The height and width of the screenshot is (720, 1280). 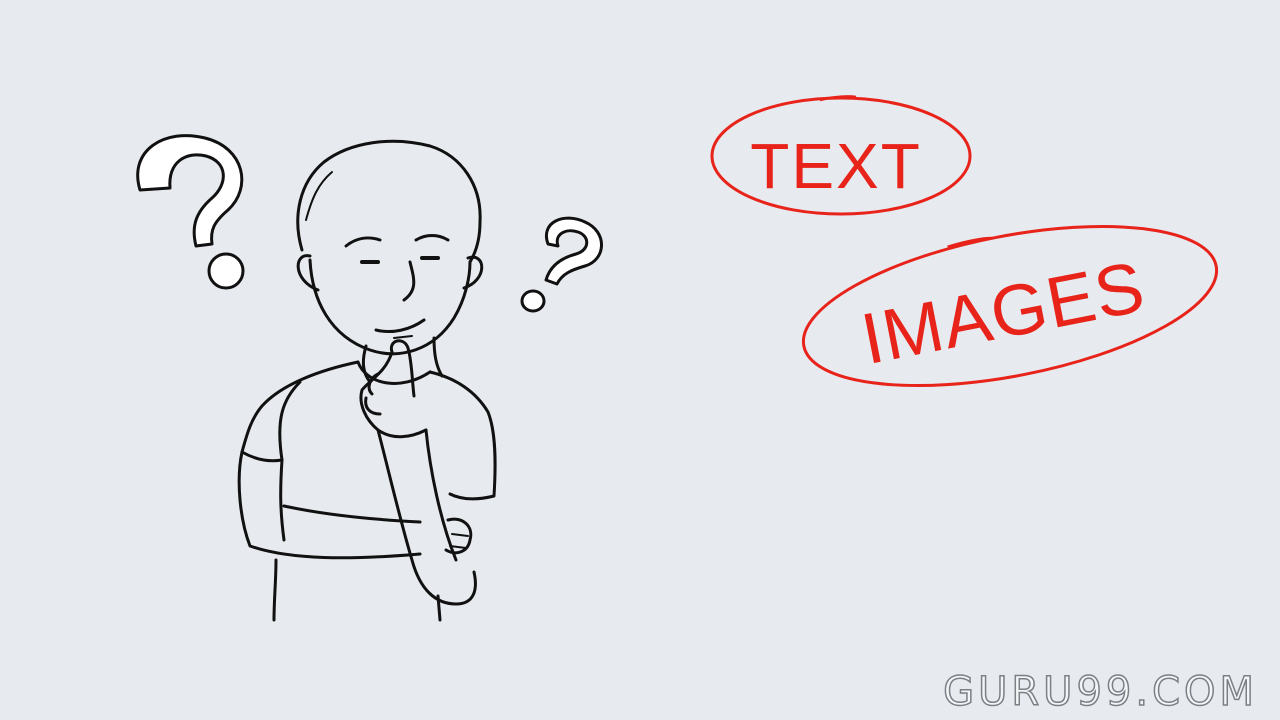 What do you see at coordinates (1003, 313) in the screenshot?
I see `images-label: IMAGES` at bounding box center [1003, 313].